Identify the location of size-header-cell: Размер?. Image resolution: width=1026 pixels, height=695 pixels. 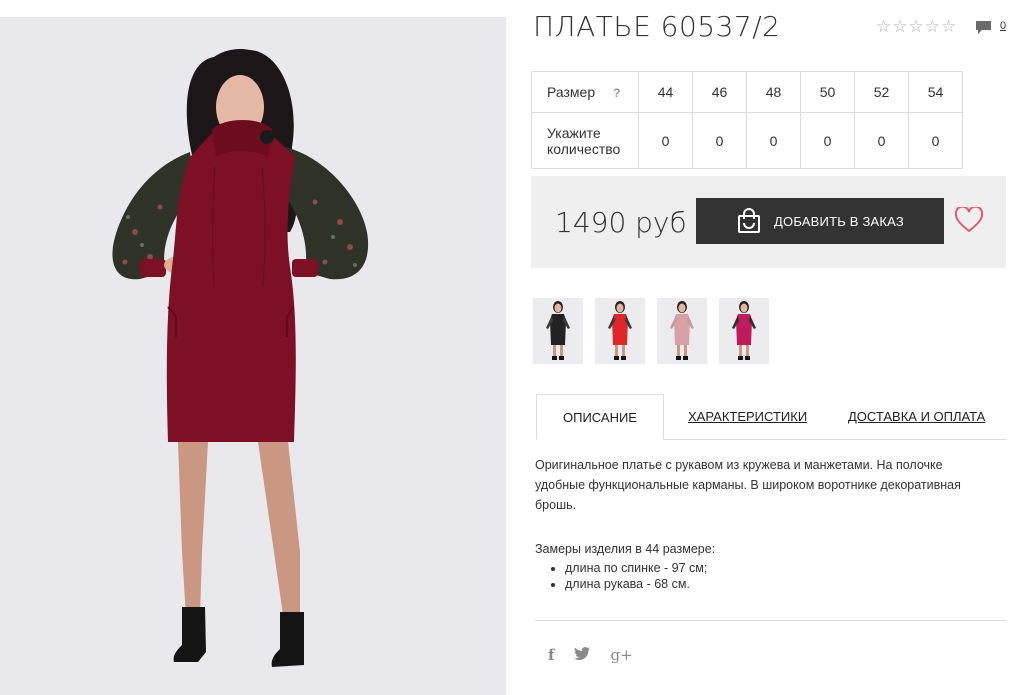
(585, 92).